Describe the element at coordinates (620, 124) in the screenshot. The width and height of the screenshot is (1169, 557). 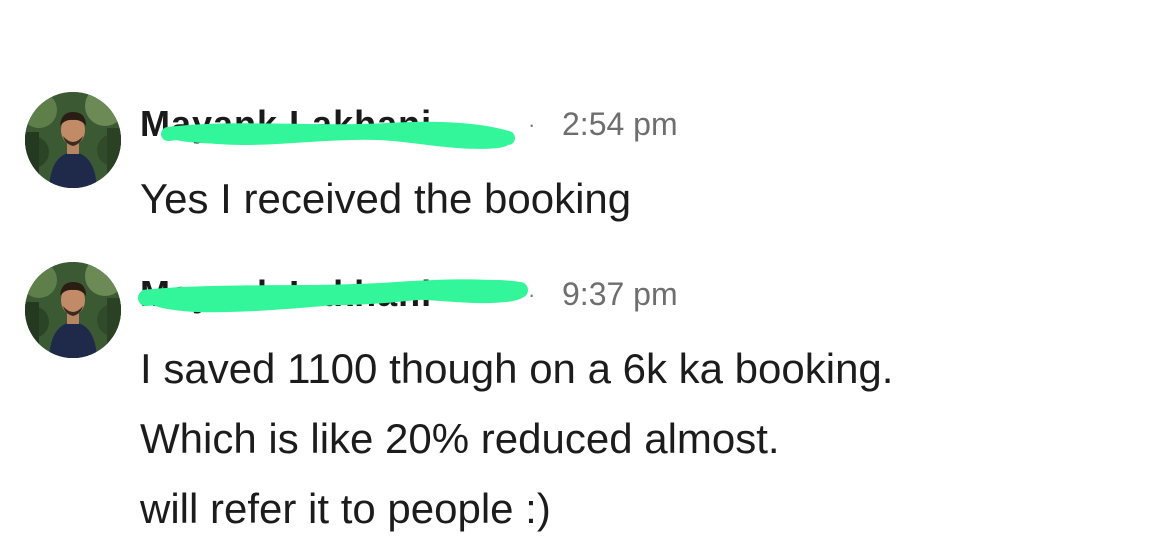
I see `message-timestamp: 2:54 pm` at that location.